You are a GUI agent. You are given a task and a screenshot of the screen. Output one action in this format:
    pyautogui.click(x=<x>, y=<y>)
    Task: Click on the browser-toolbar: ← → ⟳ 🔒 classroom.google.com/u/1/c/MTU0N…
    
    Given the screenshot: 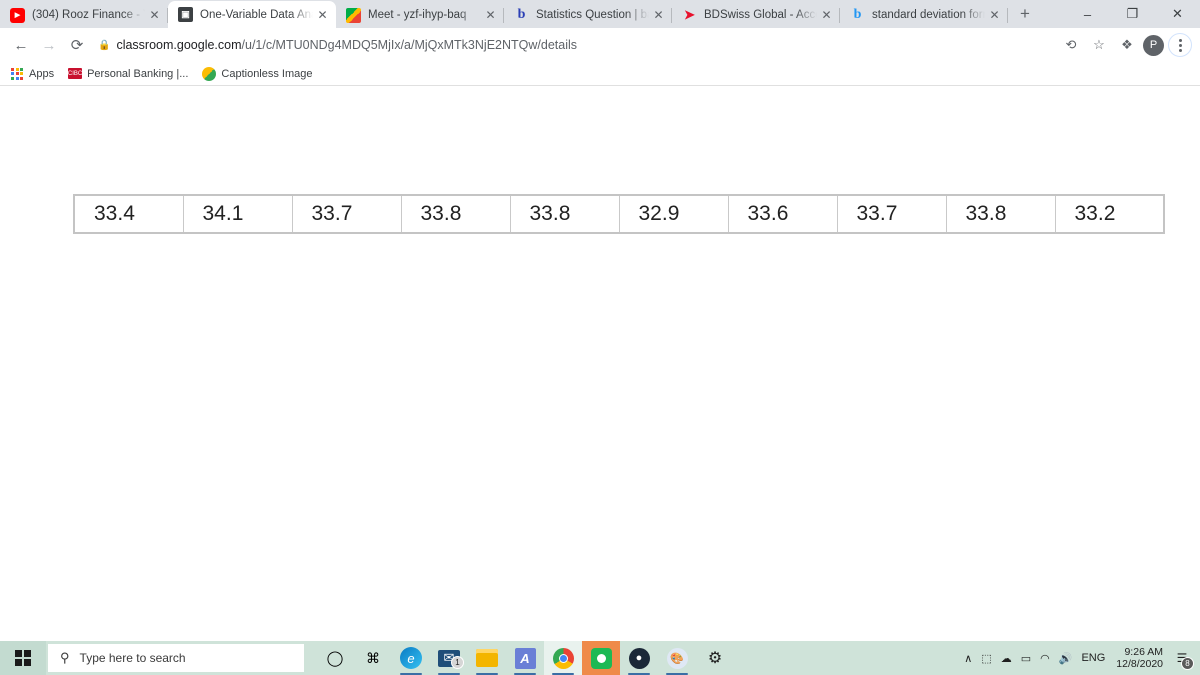 What is the action you would take?
    pyautogui.click(x=600, y=45)
    